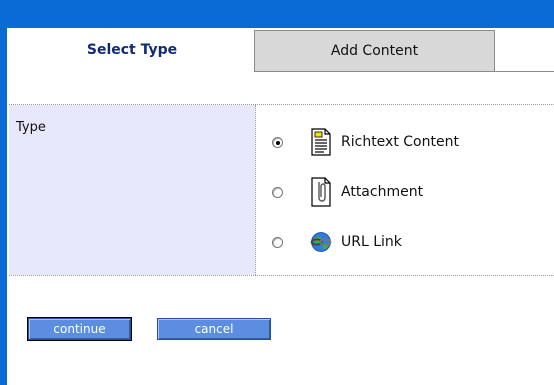 Image resolution: width=554 pixels, height=385 pixels. Describe the element at coordinates (277, 242) in the screenshot. I see `url-link-radio` at that location.